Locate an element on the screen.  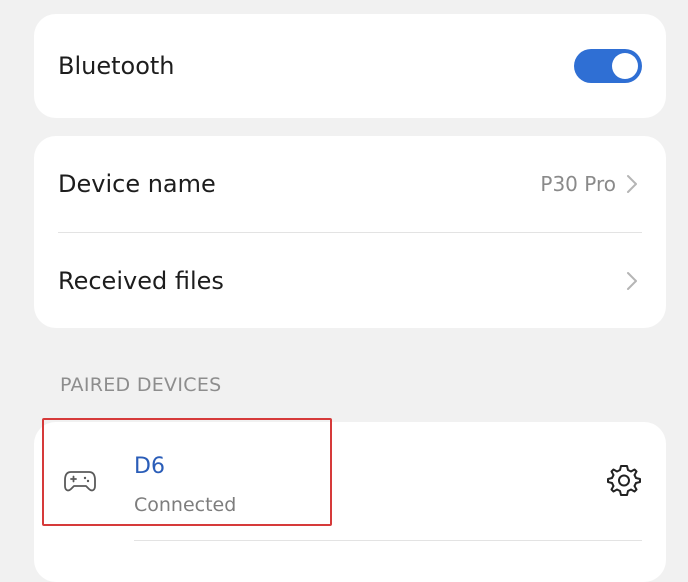
device-name-label: Device name is located at coordinates (137, 184).